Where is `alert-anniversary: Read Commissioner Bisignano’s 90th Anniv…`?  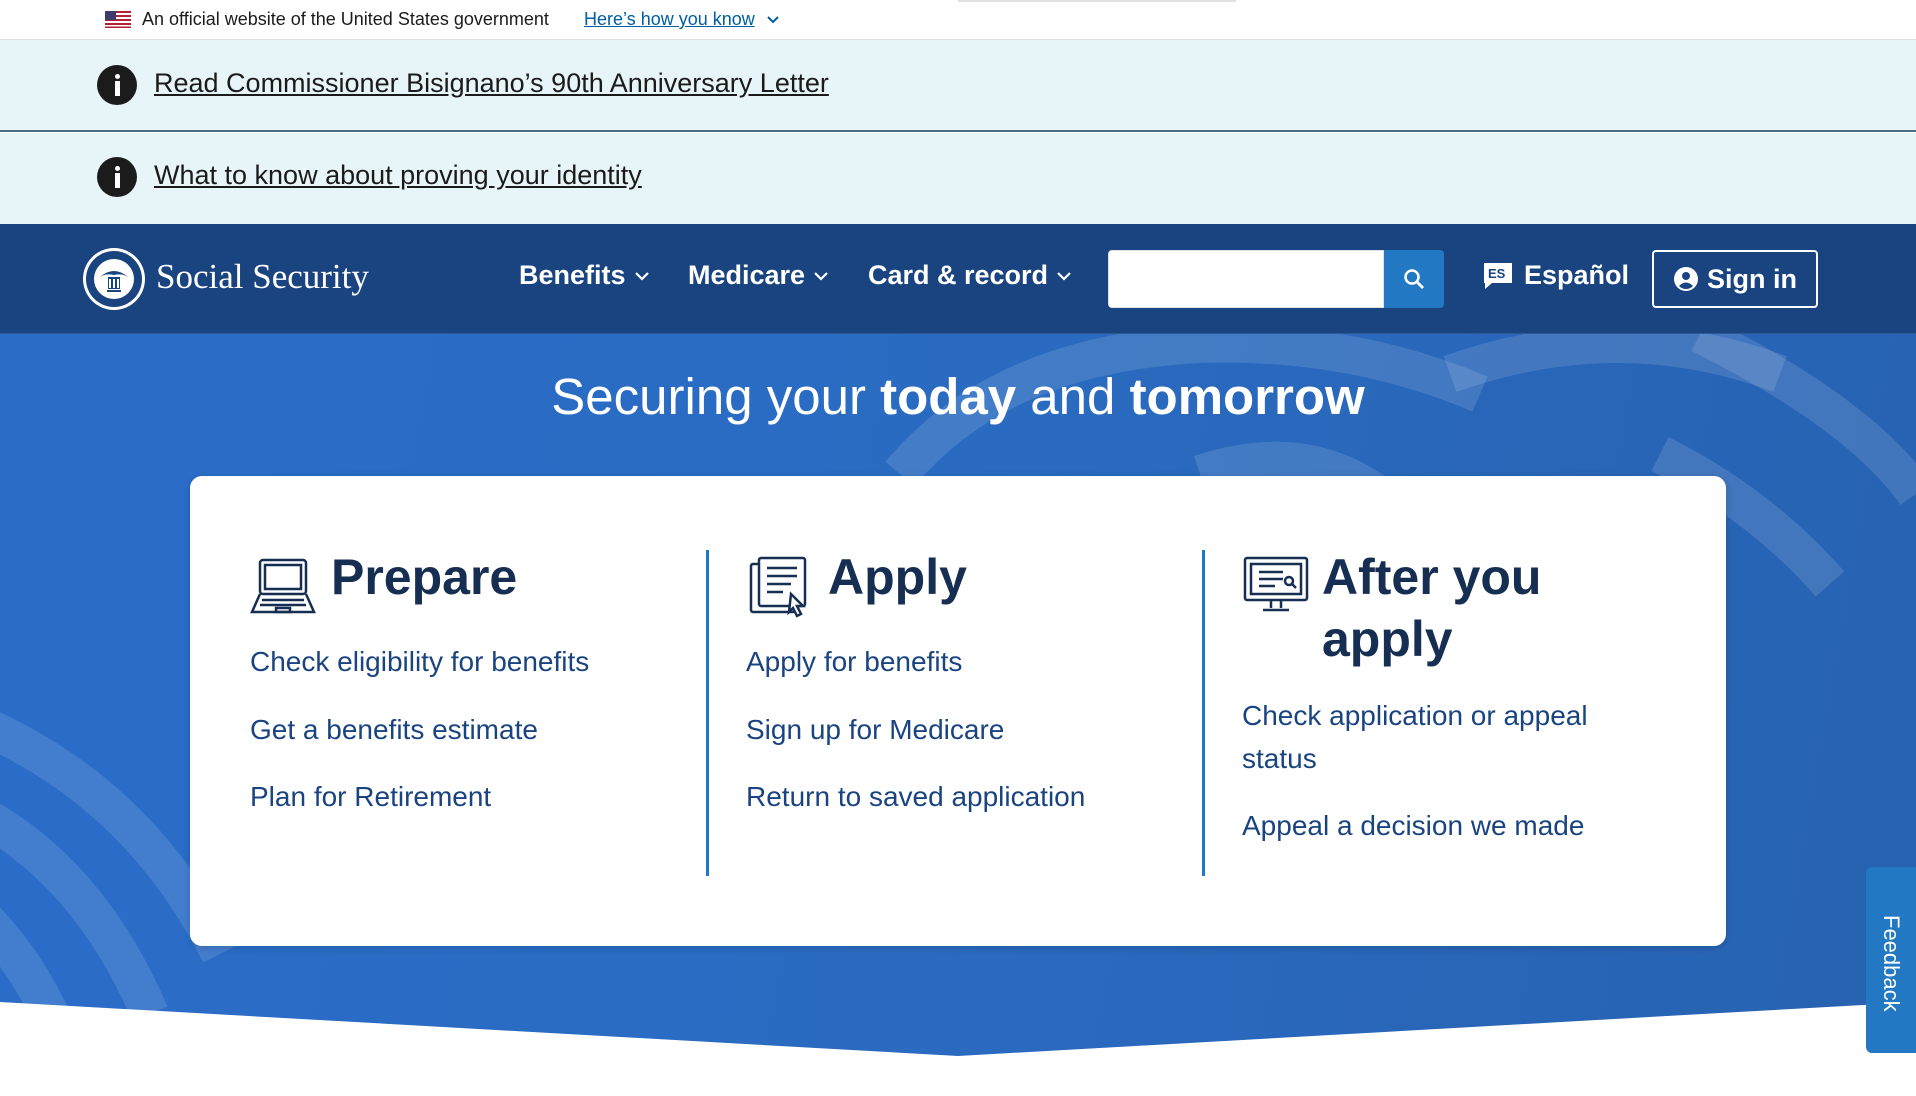 alert-anniversary: Read Commissioner Bisignano’s 90th Anniv… is located at coordinates (958, 86).